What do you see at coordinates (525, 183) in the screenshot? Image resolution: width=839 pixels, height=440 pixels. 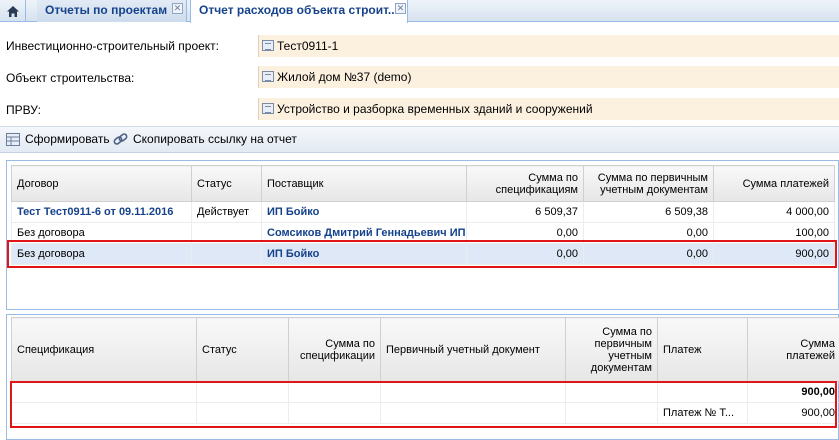 I see `col-spec-sum: Сумма по спецификациям` at bounding box center [525, 183].